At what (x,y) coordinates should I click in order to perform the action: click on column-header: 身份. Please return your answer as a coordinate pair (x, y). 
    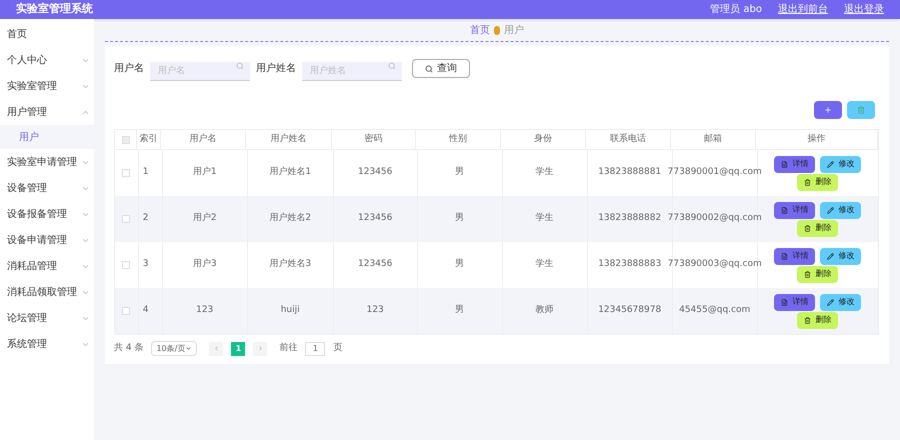
    Looking at the image, I should click on (543, 139).